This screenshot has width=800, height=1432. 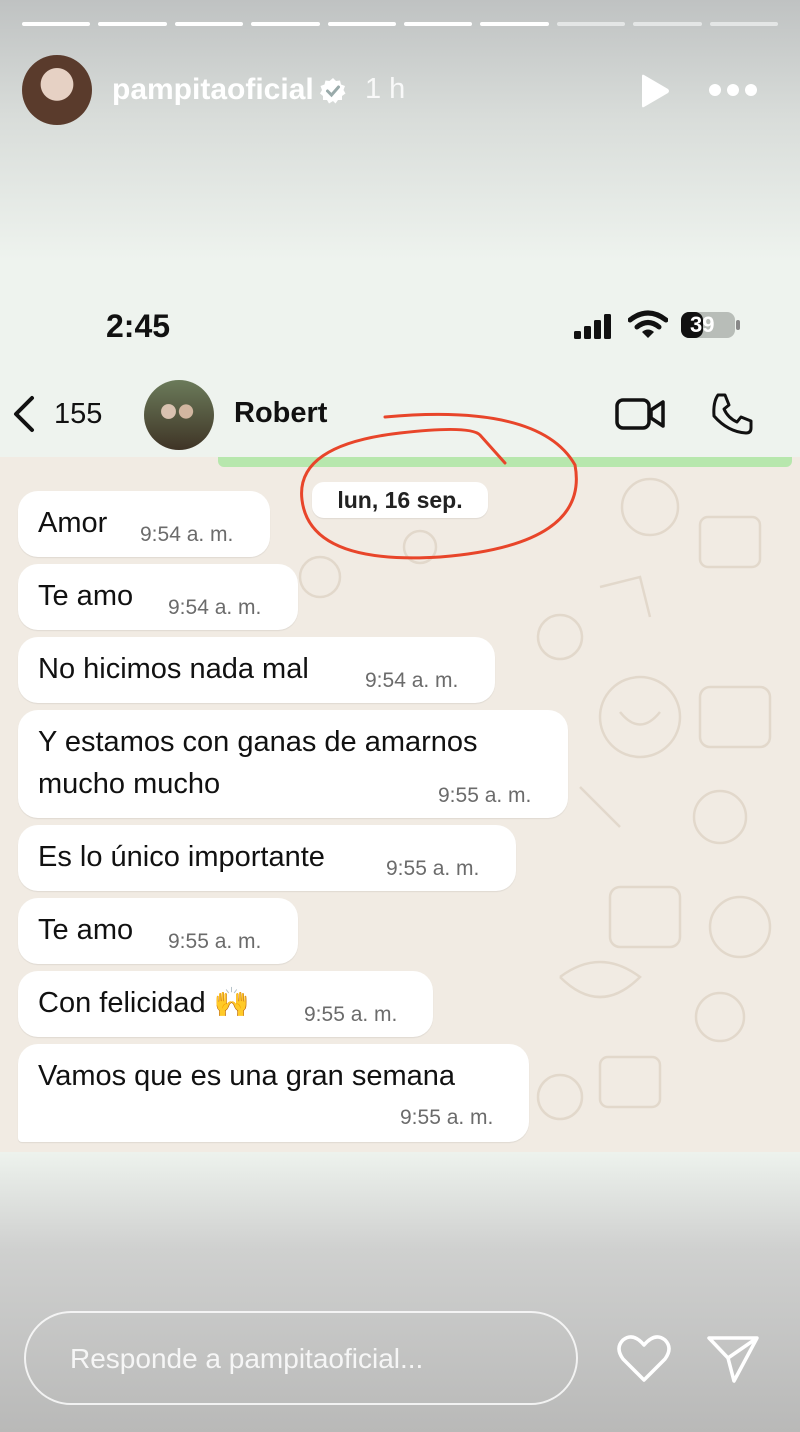 What do you see at coordinates (400, 325) in the screenshot?
I see `phone-status-bar: 2:45 39` at bounding box center [400, 325].